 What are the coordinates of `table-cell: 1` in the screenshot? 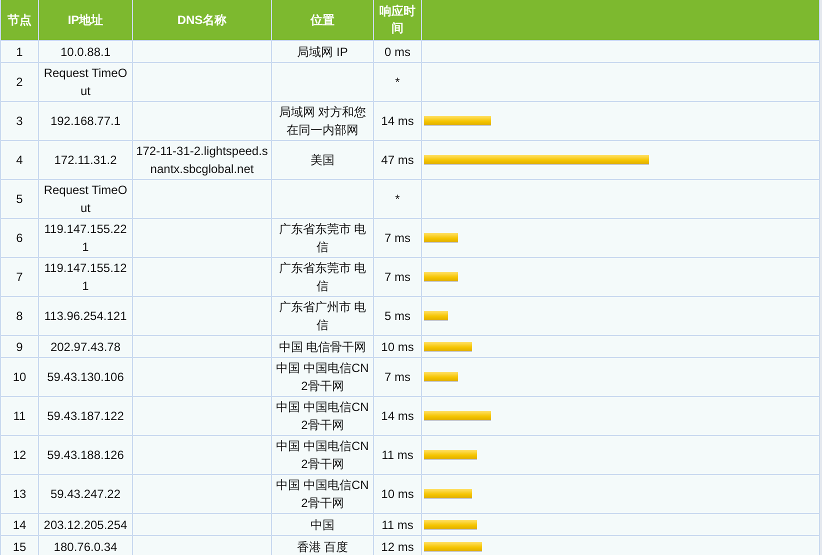 It's located at (19, 51).